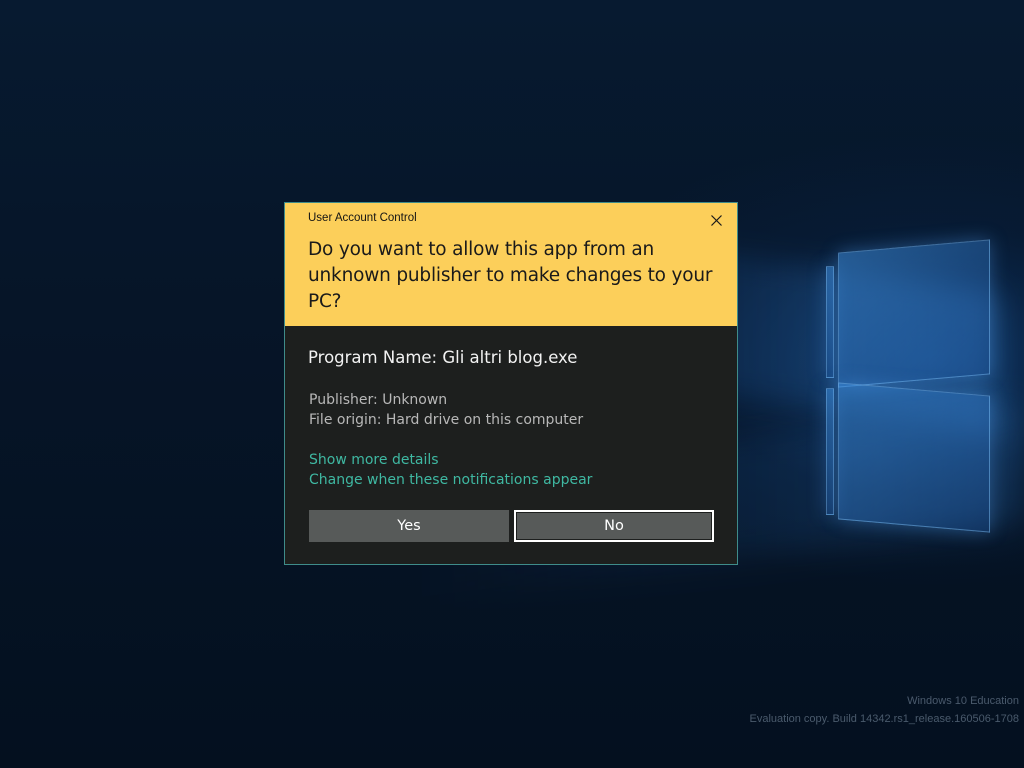  I want to click on show-more-details-link: Show more details, so click(374, 460).